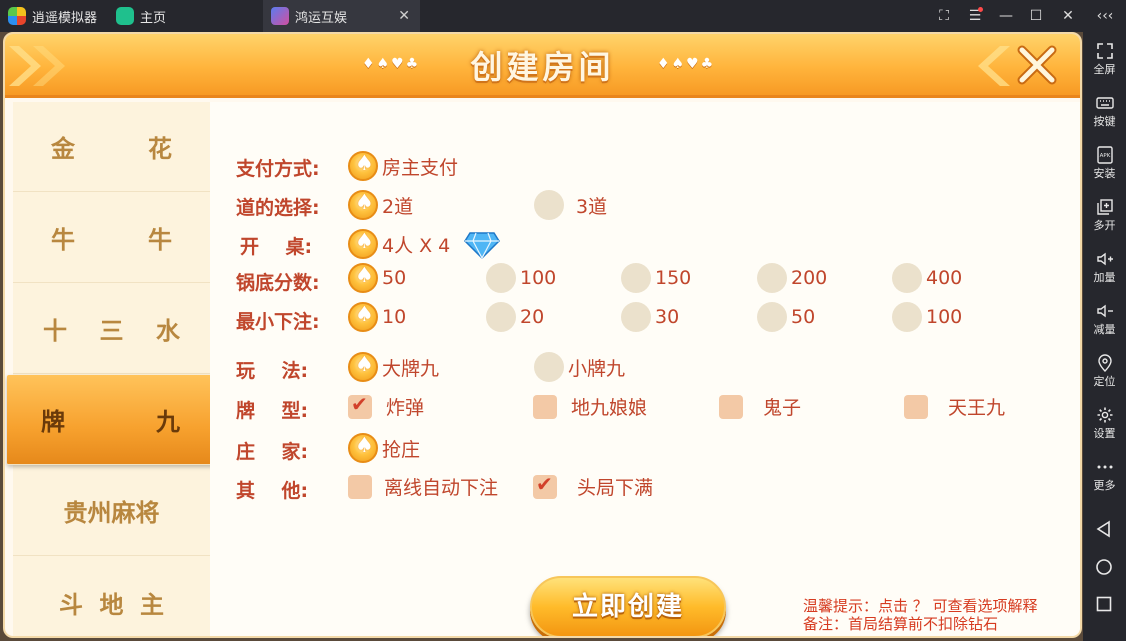 The image size is (1126, 641). What do you see at coordinates (954, 406) in the screenshot?
I see `card-type-tianwangjiu: 天王九` at bounding box center [954, 406].